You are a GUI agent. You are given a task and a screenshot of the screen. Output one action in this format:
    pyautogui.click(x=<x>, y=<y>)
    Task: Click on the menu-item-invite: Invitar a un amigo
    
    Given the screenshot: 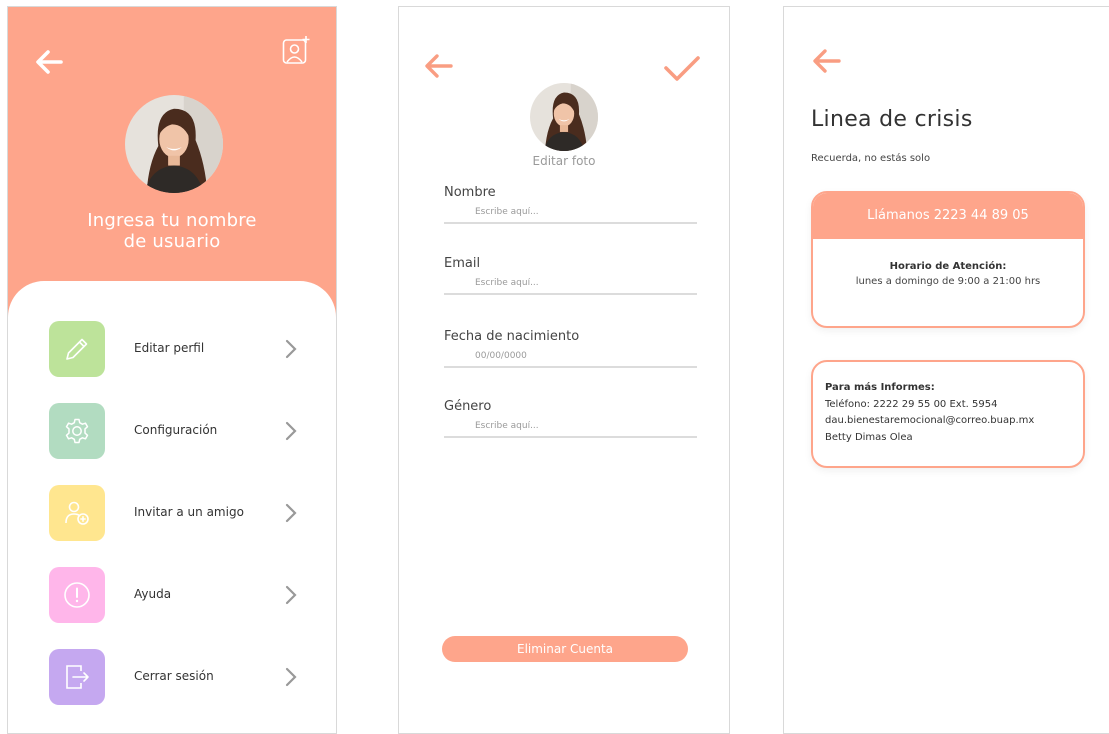 What is the action you would take?
    pyautogui.click(x=172, y=513)
    